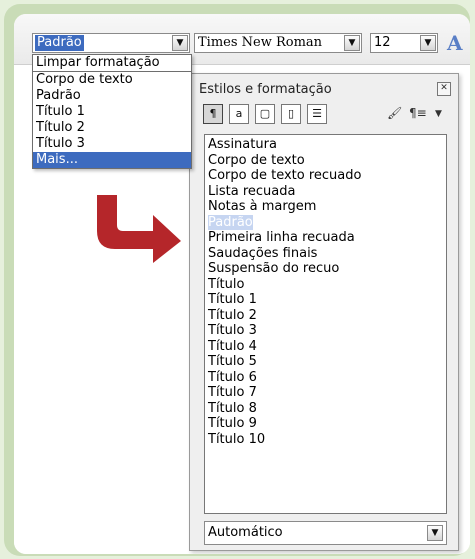 This screenshot has width=475, height=559. I want to click on font-size-value: 12, so click(382, 42).